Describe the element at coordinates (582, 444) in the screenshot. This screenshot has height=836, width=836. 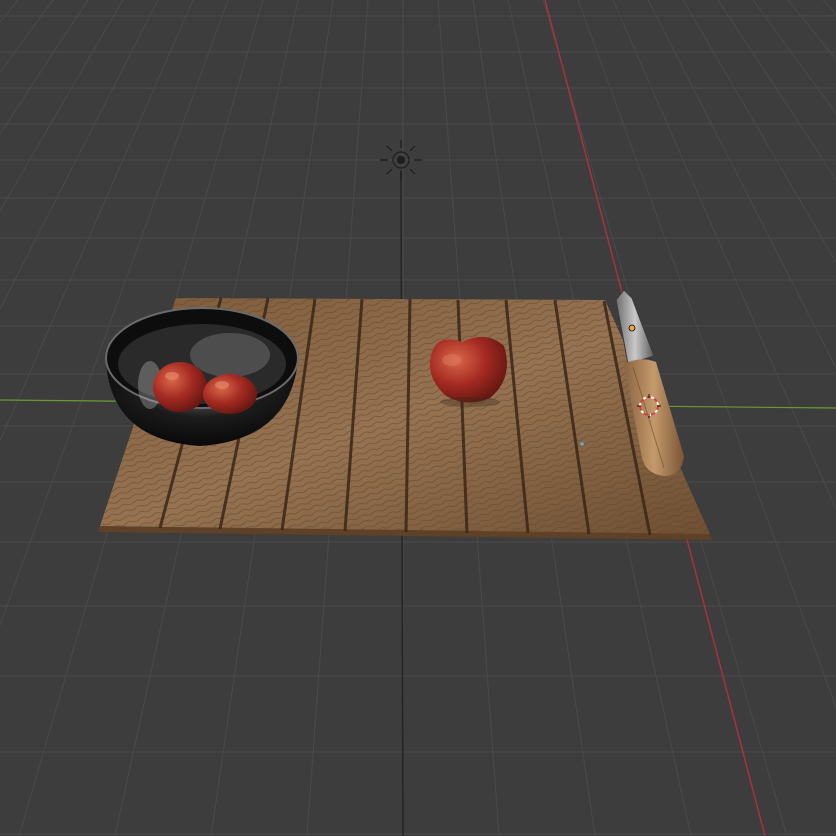
I see `vertex-point` at that location.